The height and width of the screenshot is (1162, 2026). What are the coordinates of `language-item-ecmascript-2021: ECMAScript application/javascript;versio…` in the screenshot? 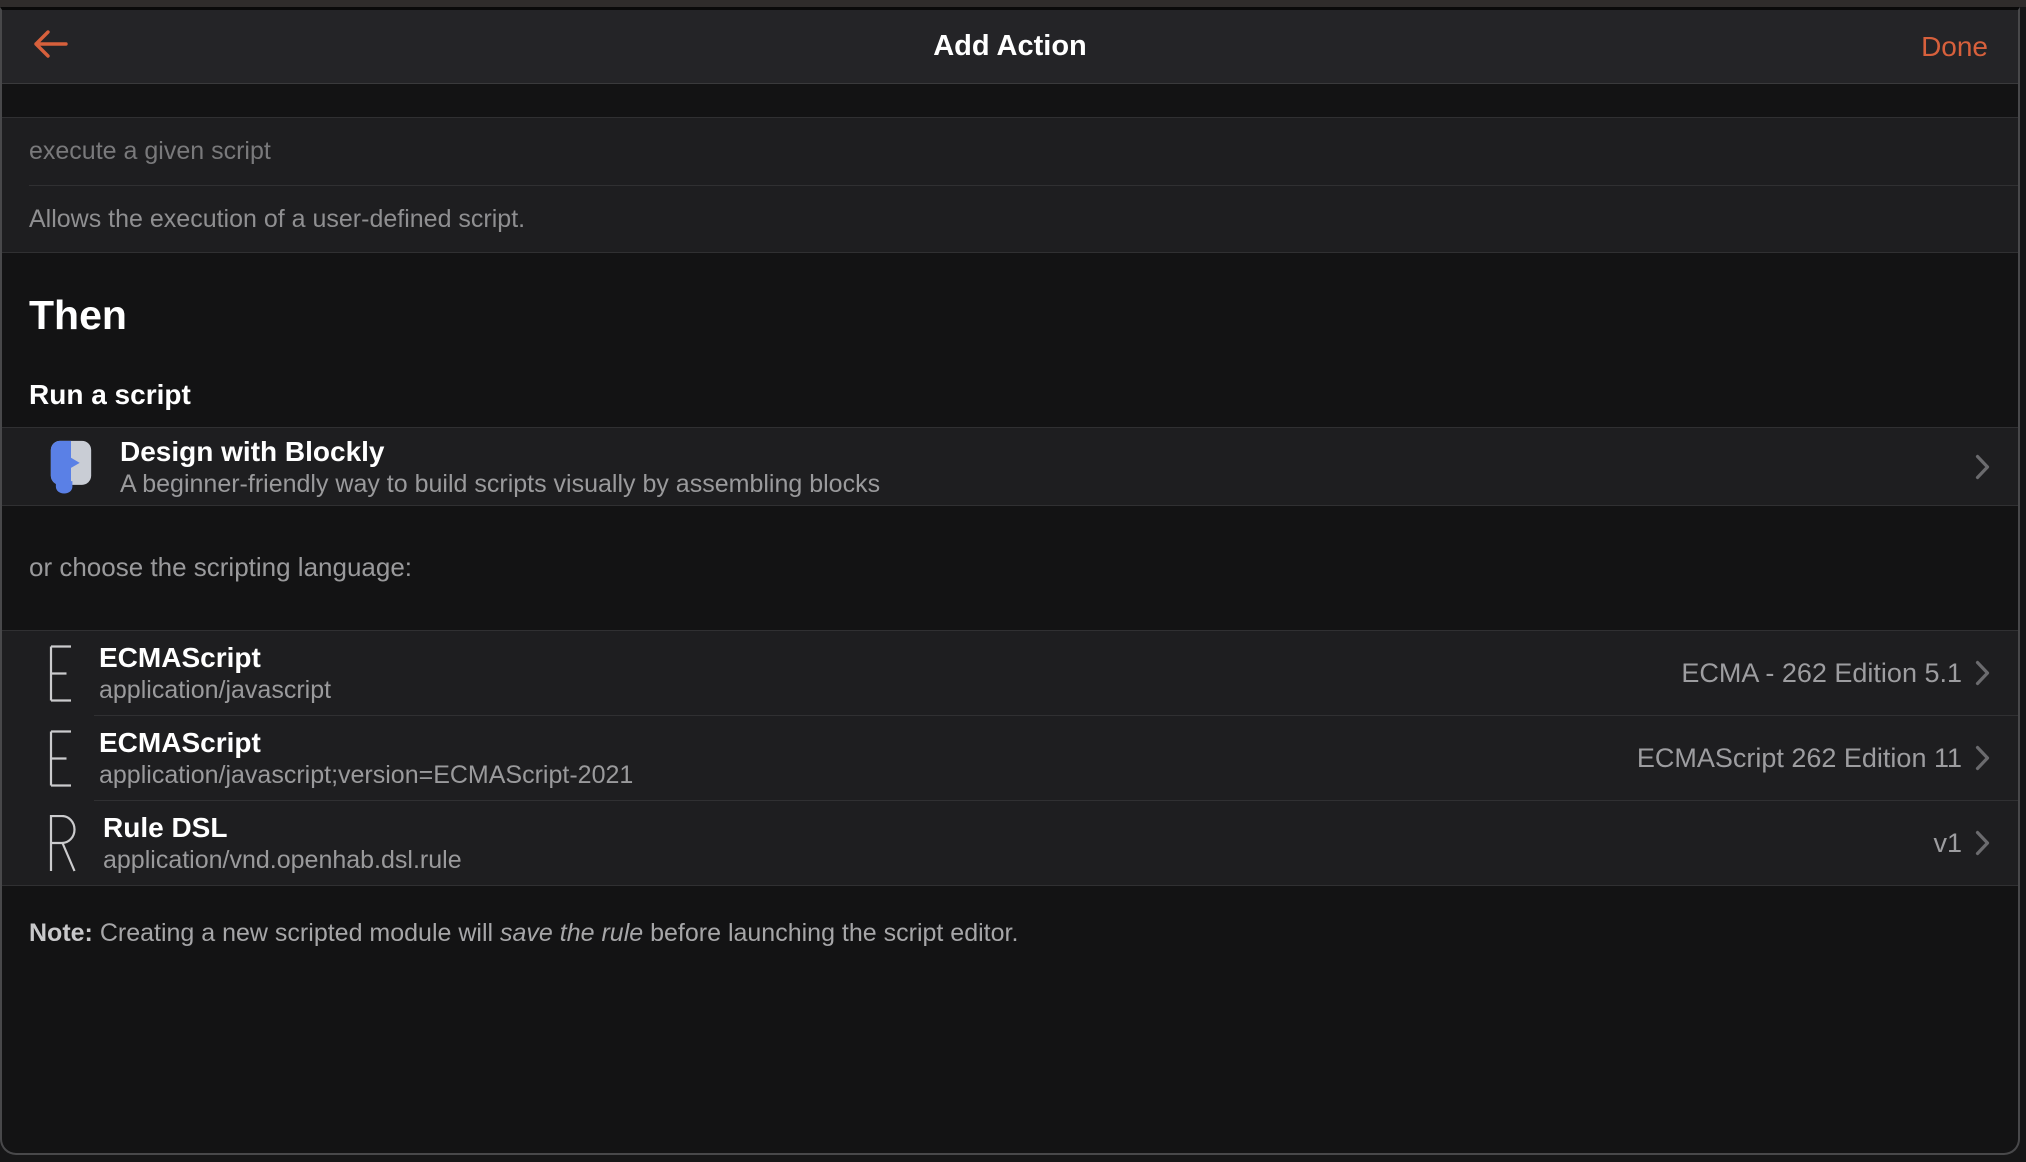 It's located at (1010, 758).